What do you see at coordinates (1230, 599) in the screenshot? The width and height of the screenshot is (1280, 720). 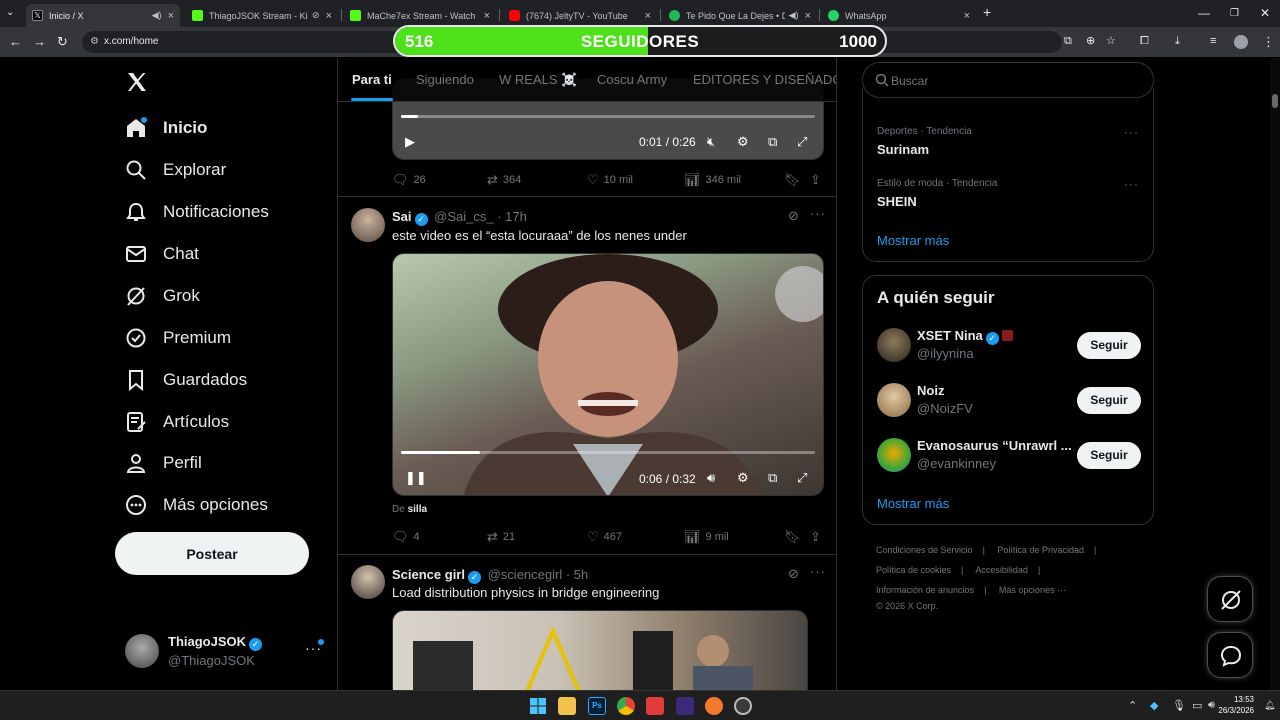 I see `grok-fab-button` at bounding box center [1230, 599].